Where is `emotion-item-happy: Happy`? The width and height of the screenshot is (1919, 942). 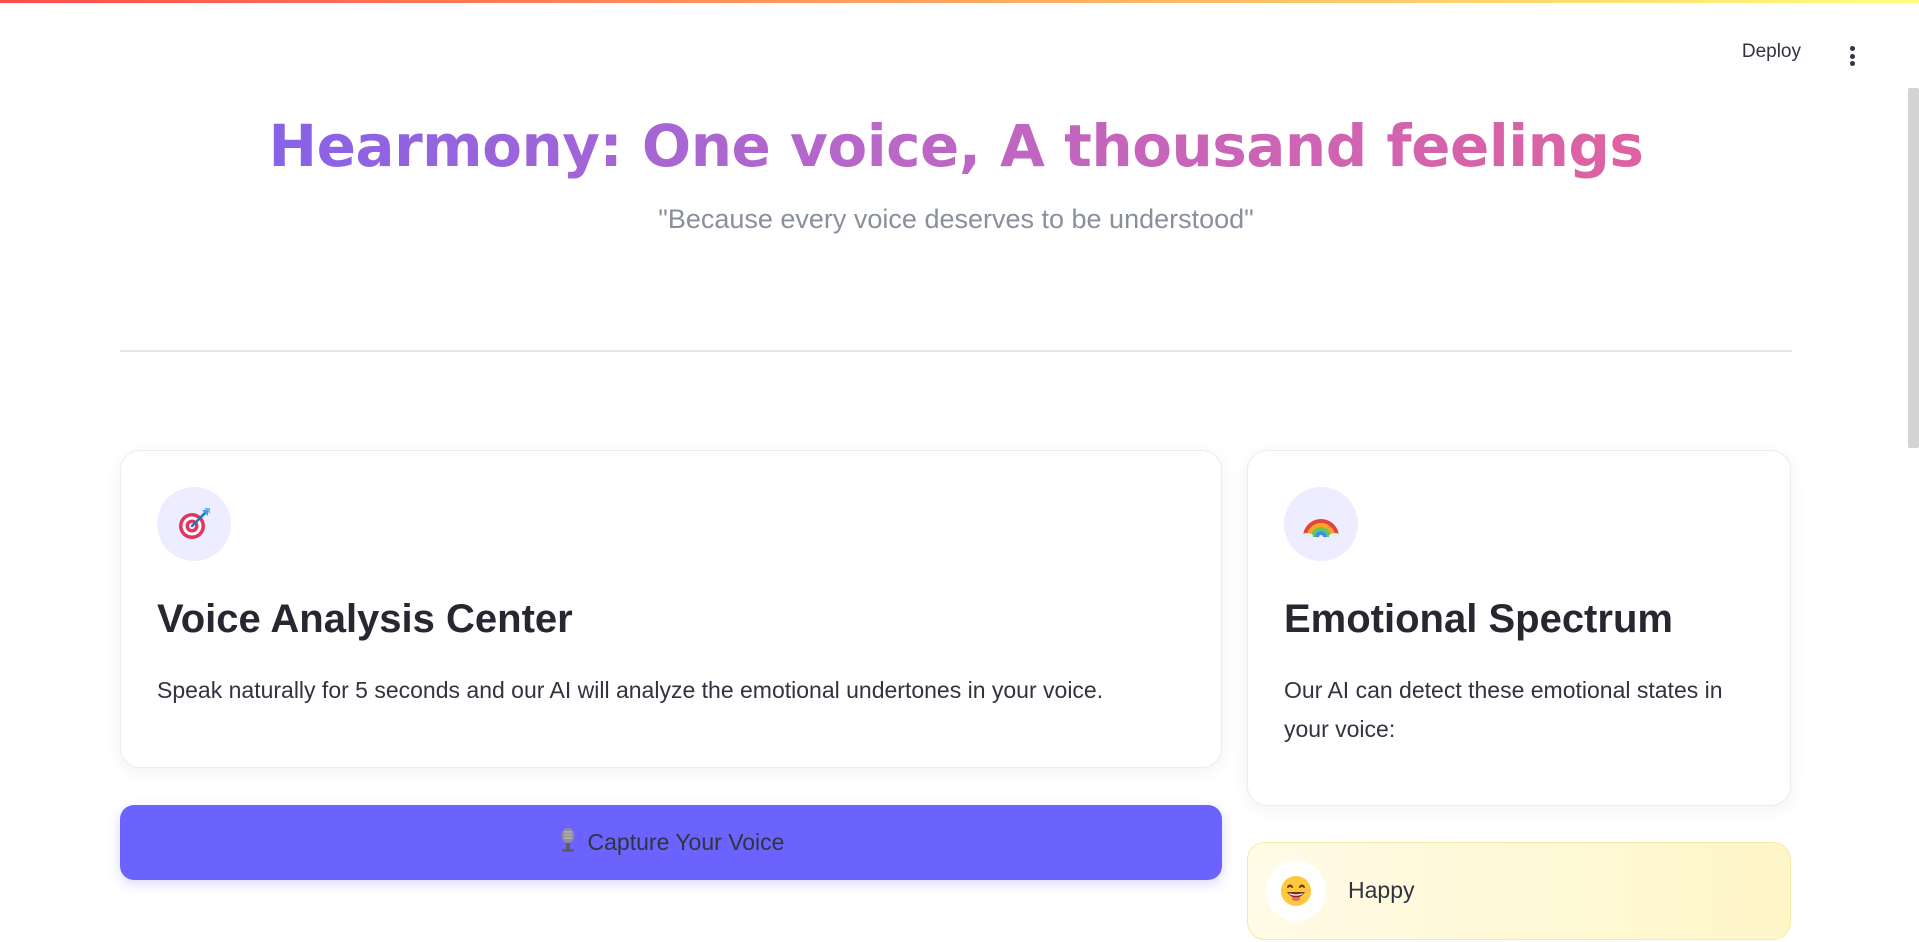 emotion-item-happy: Happy is located at coordinates (1519, 891).